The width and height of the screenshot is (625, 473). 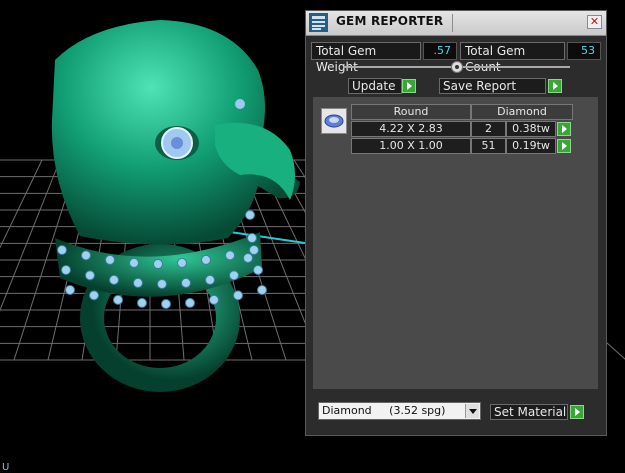 I want to click on gem-thumbnail, so click(x=334, y=121).